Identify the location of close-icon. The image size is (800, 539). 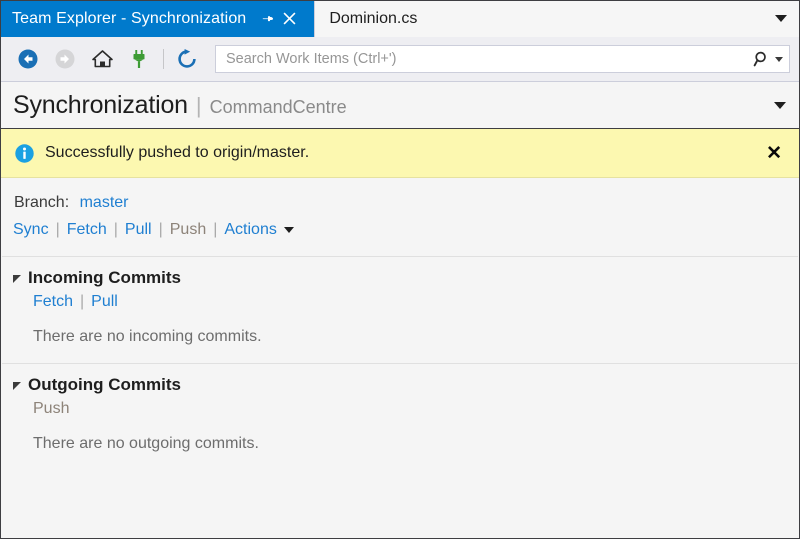
(289, 18).